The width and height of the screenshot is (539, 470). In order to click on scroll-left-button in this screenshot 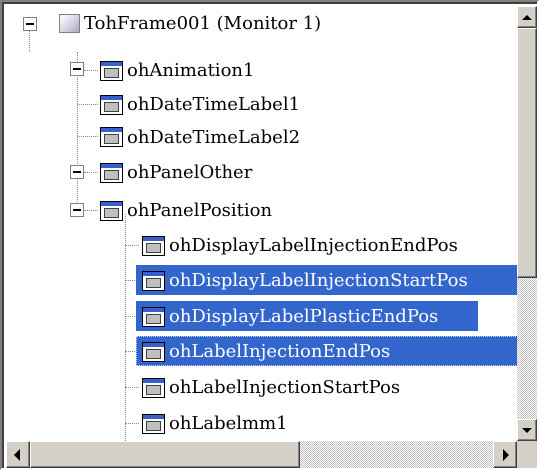, I will do `click(18, 454)`.